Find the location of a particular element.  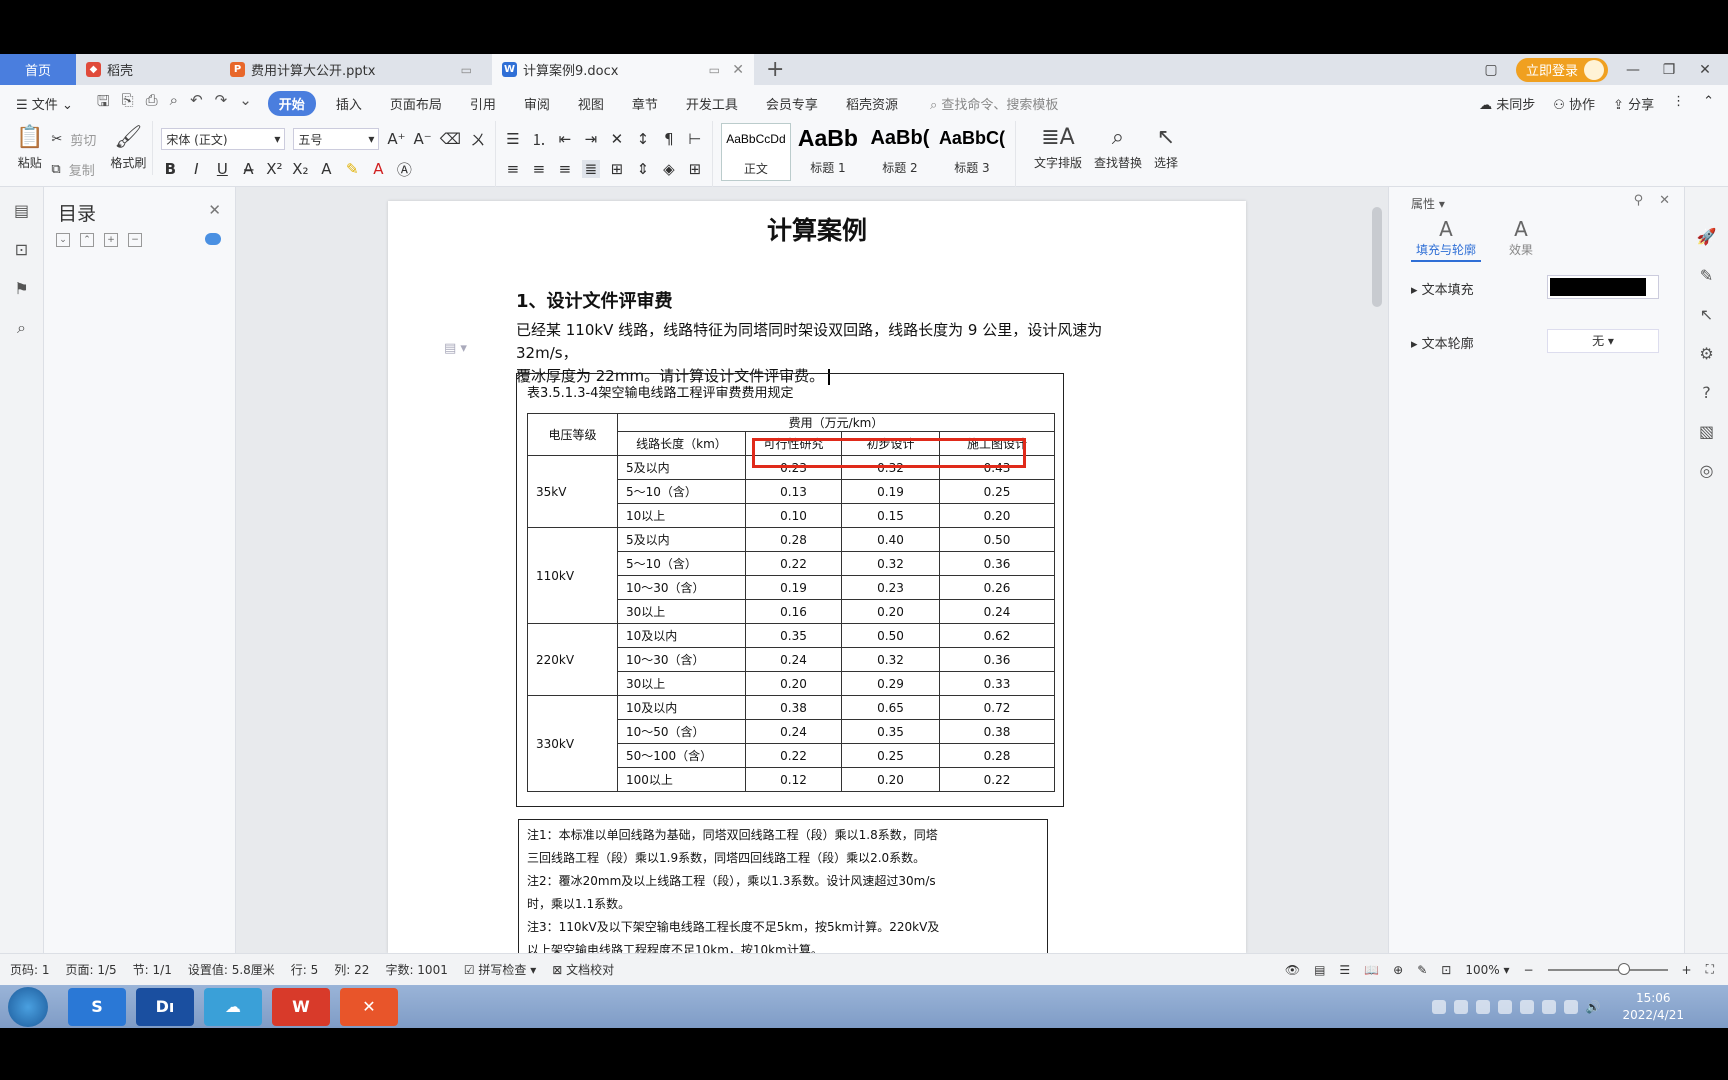

menu-layout: 页面布局 is located at coordinates (416, 103).